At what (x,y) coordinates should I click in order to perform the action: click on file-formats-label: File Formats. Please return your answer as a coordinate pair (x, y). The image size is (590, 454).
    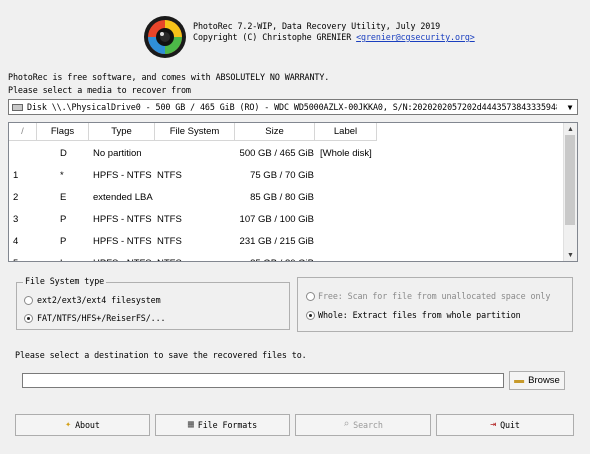
    Looking at the image, I should click on (227, 425).